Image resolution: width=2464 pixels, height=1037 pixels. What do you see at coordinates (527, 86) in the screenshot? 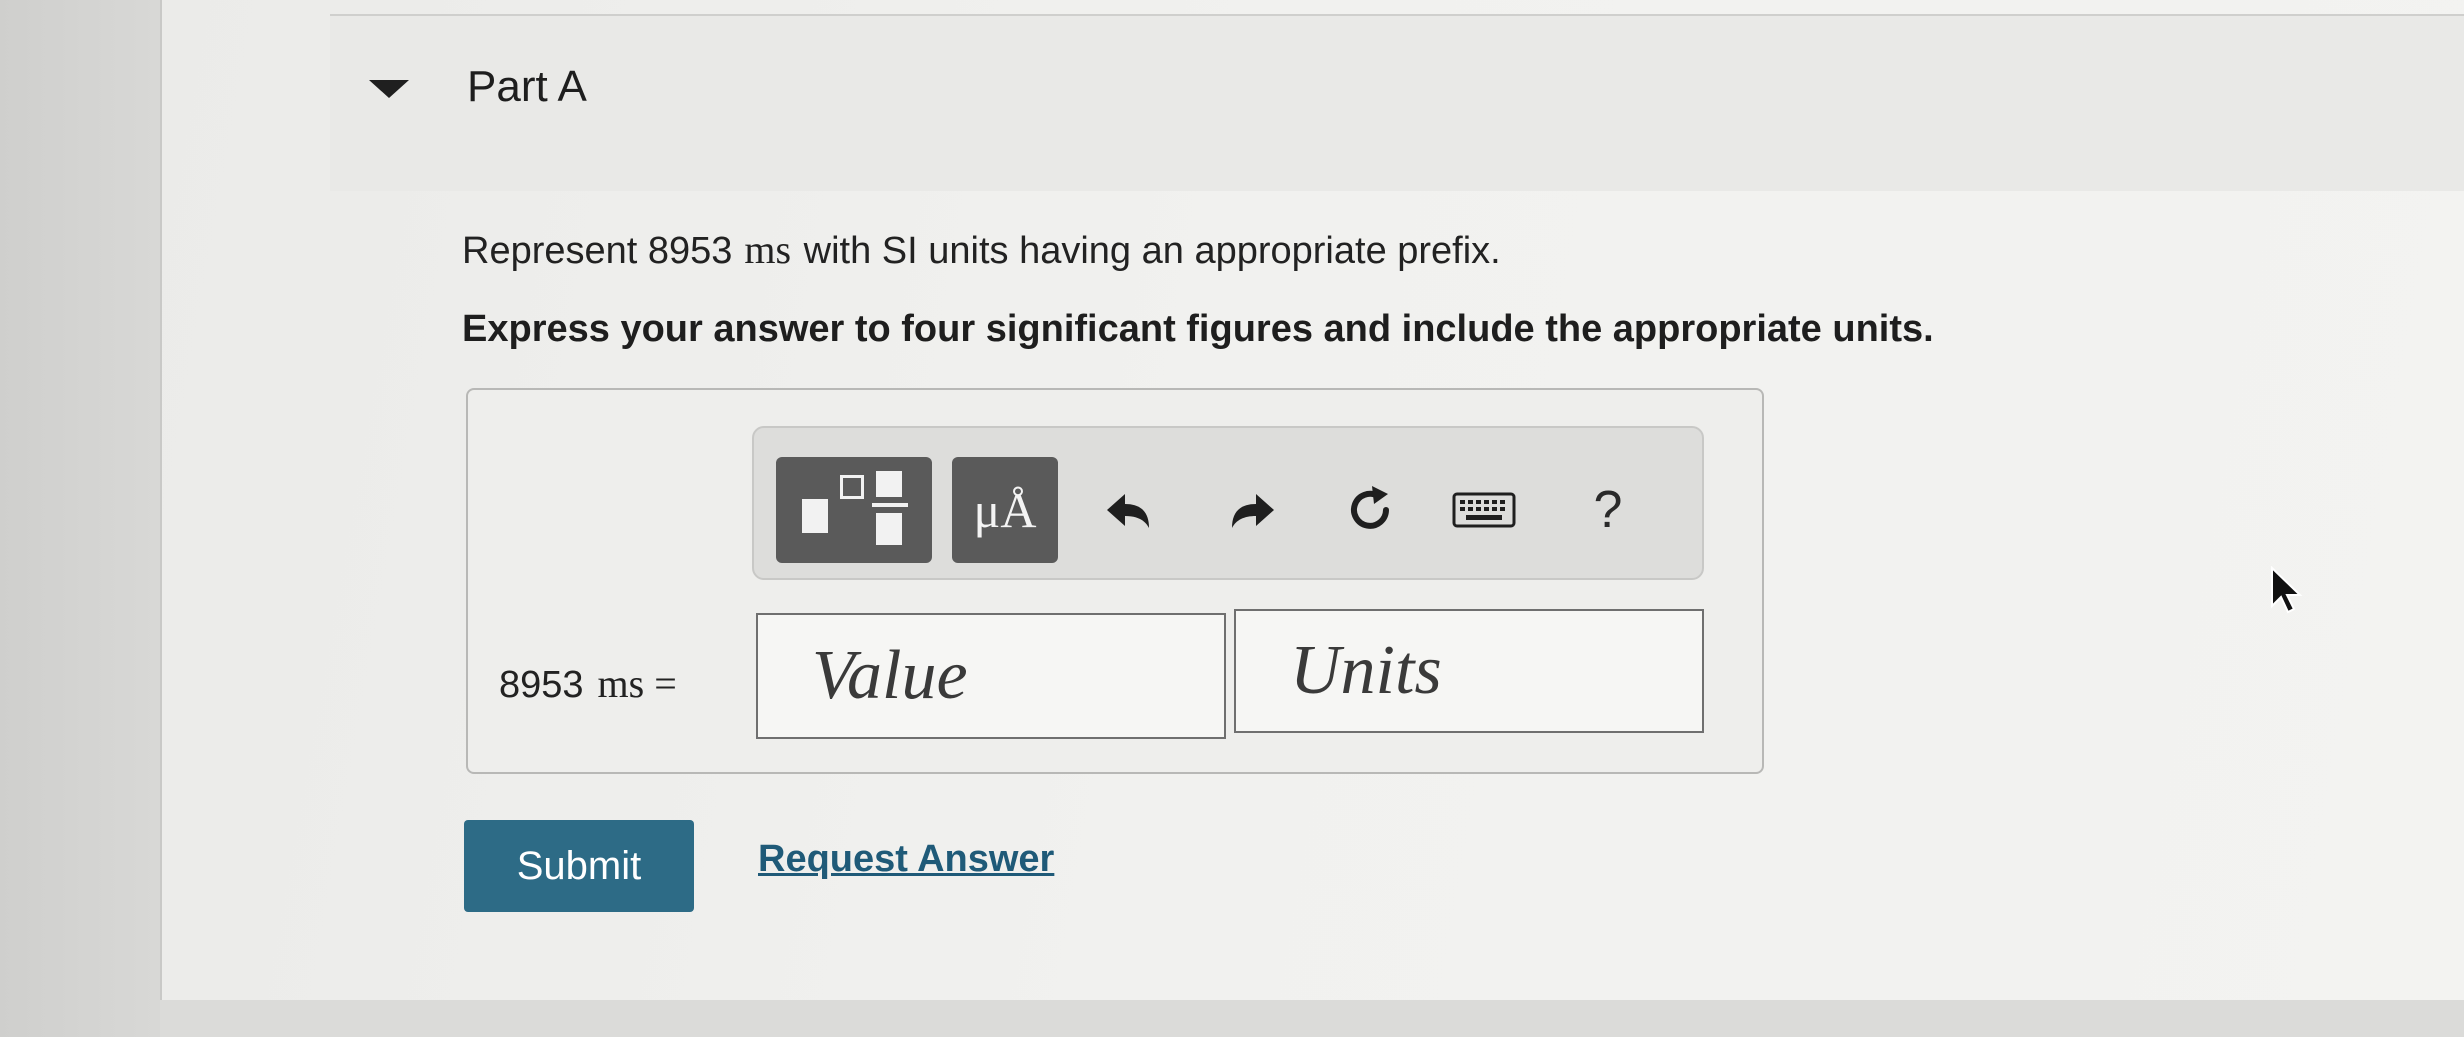
I see `part-title: Part A` at bounding box center [527, 86].